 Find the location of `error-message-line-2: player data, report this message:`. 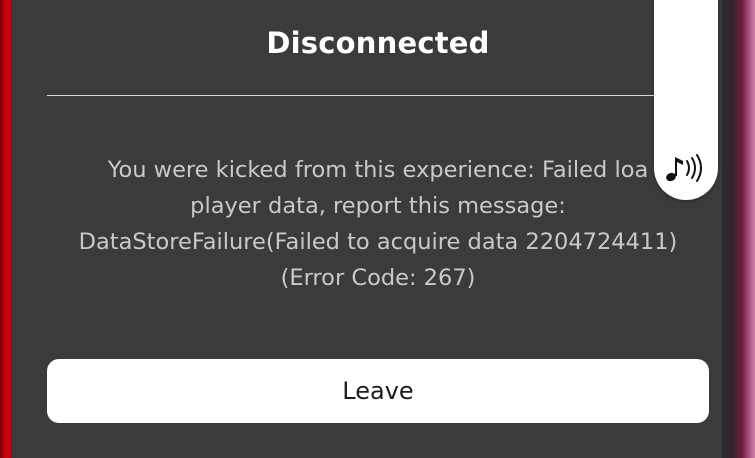

error-message-line-2: player data, report this message: is located at coordinates (378, 206).